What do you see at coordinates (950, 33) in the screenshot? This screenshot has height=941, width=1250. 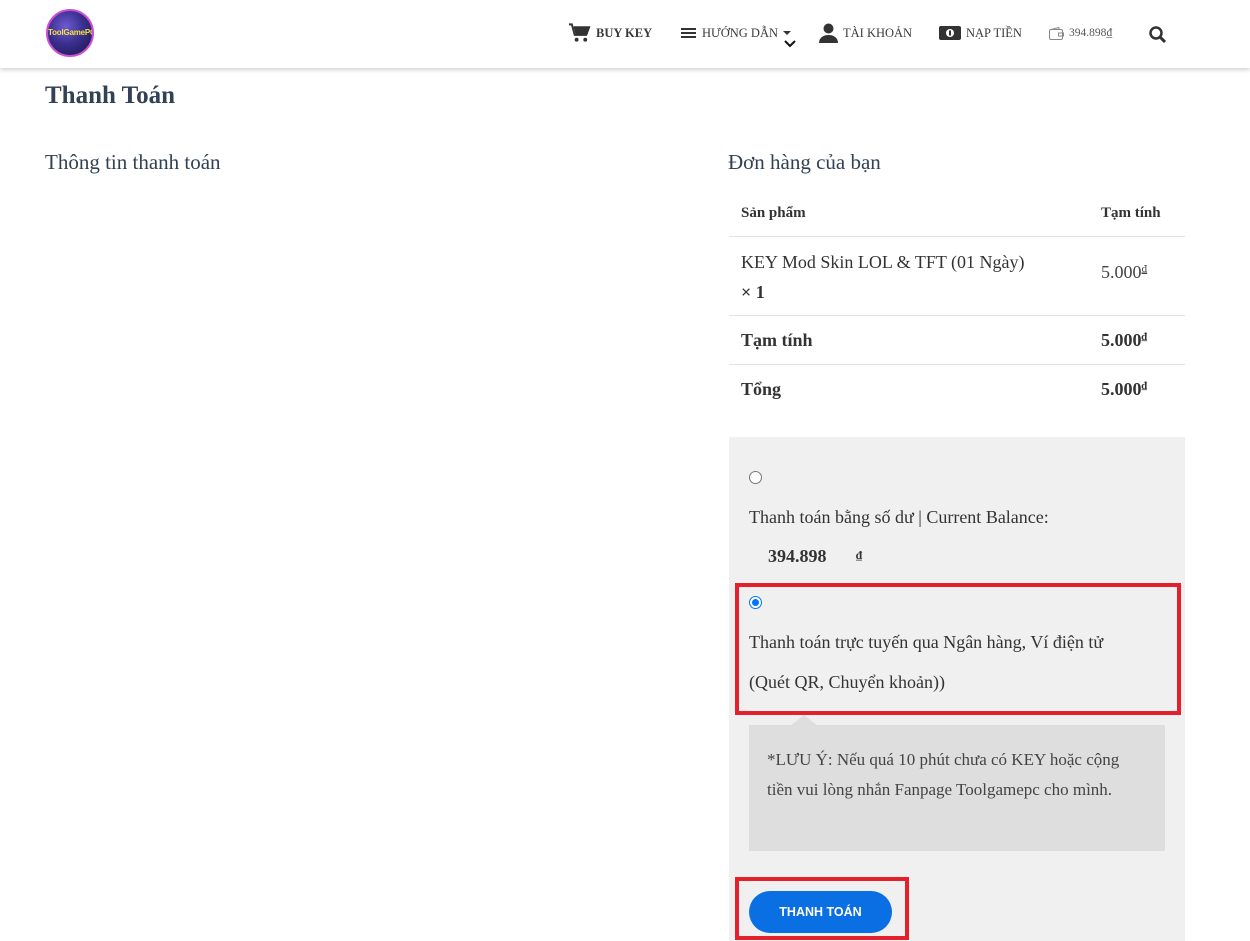 I see `money-icon` at bounding box center [950, 33].